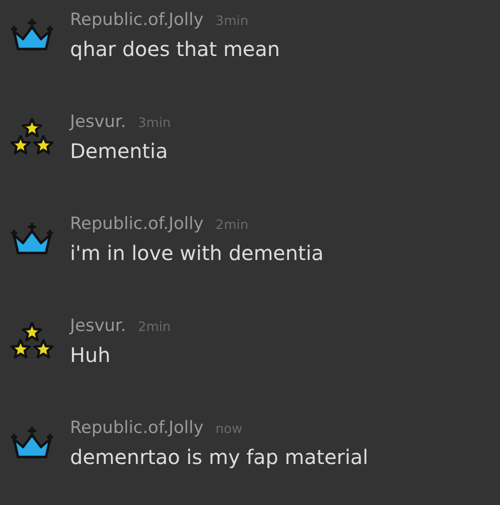 The image size is (500, 505). Describe the element at coordinates (175, 49) in the screenshot. I see `message-text: qhar does that mean` at that location.